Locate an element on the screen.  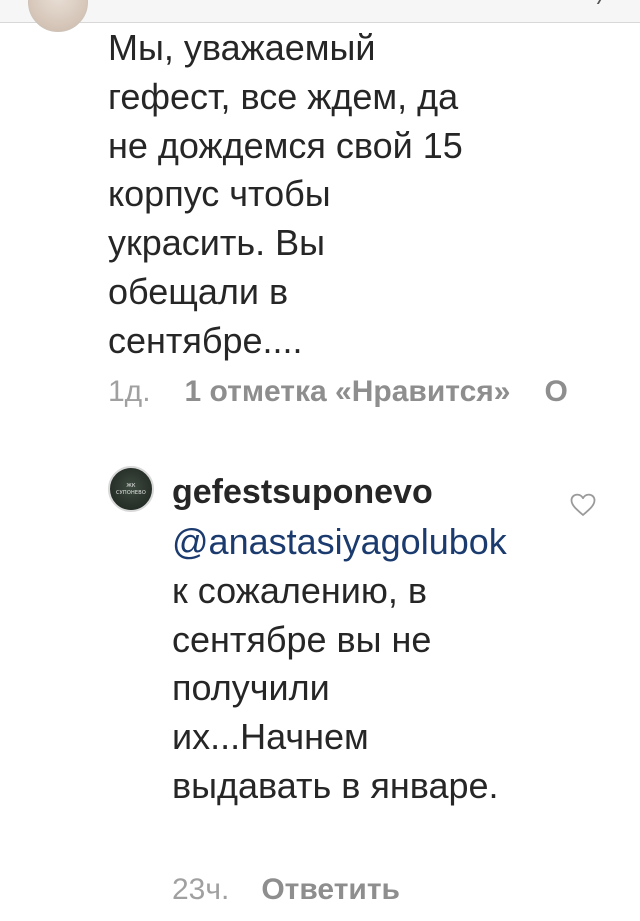
top-bar is located at coordinates (320, 11).